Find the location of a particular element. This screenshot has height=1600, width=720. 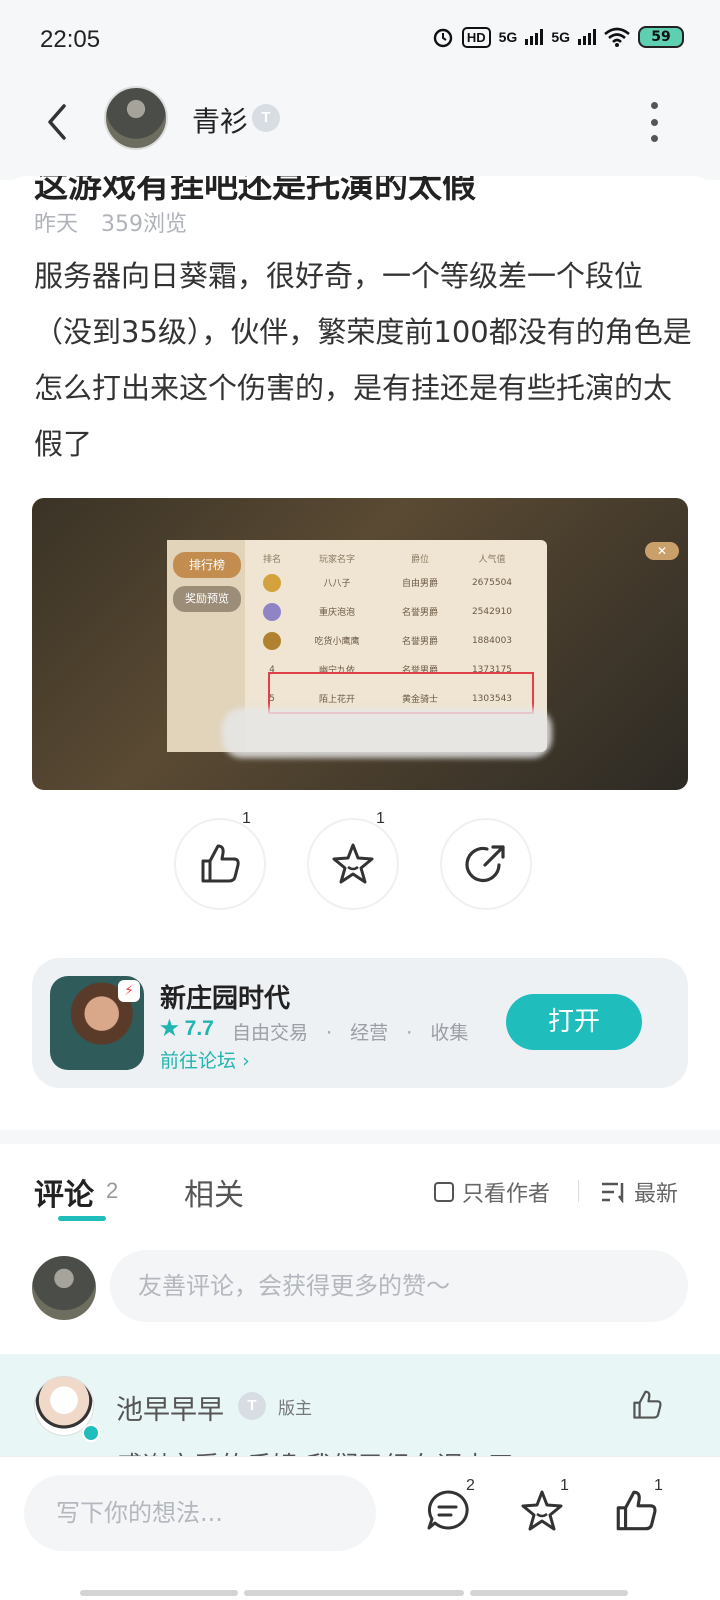

row-name: 八八子 is located at coordinates (337, 584).